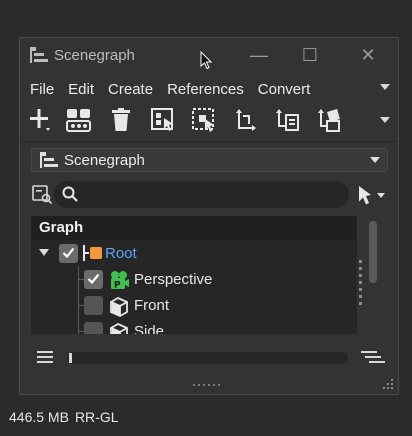  Describe the element at coordinates (361, 284) in the screenshot. I see `panel-grip-icon` at that location.